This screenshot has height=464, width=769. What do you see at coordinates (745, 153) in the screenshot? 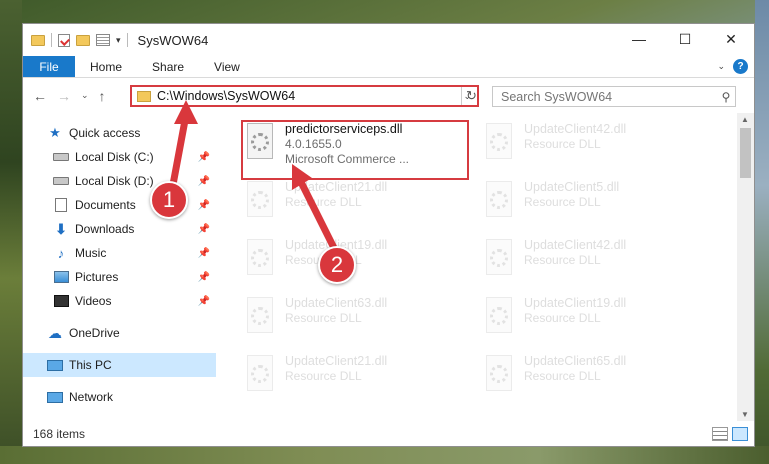
I see `scroll-thumb` at bounding box center [745, 153].